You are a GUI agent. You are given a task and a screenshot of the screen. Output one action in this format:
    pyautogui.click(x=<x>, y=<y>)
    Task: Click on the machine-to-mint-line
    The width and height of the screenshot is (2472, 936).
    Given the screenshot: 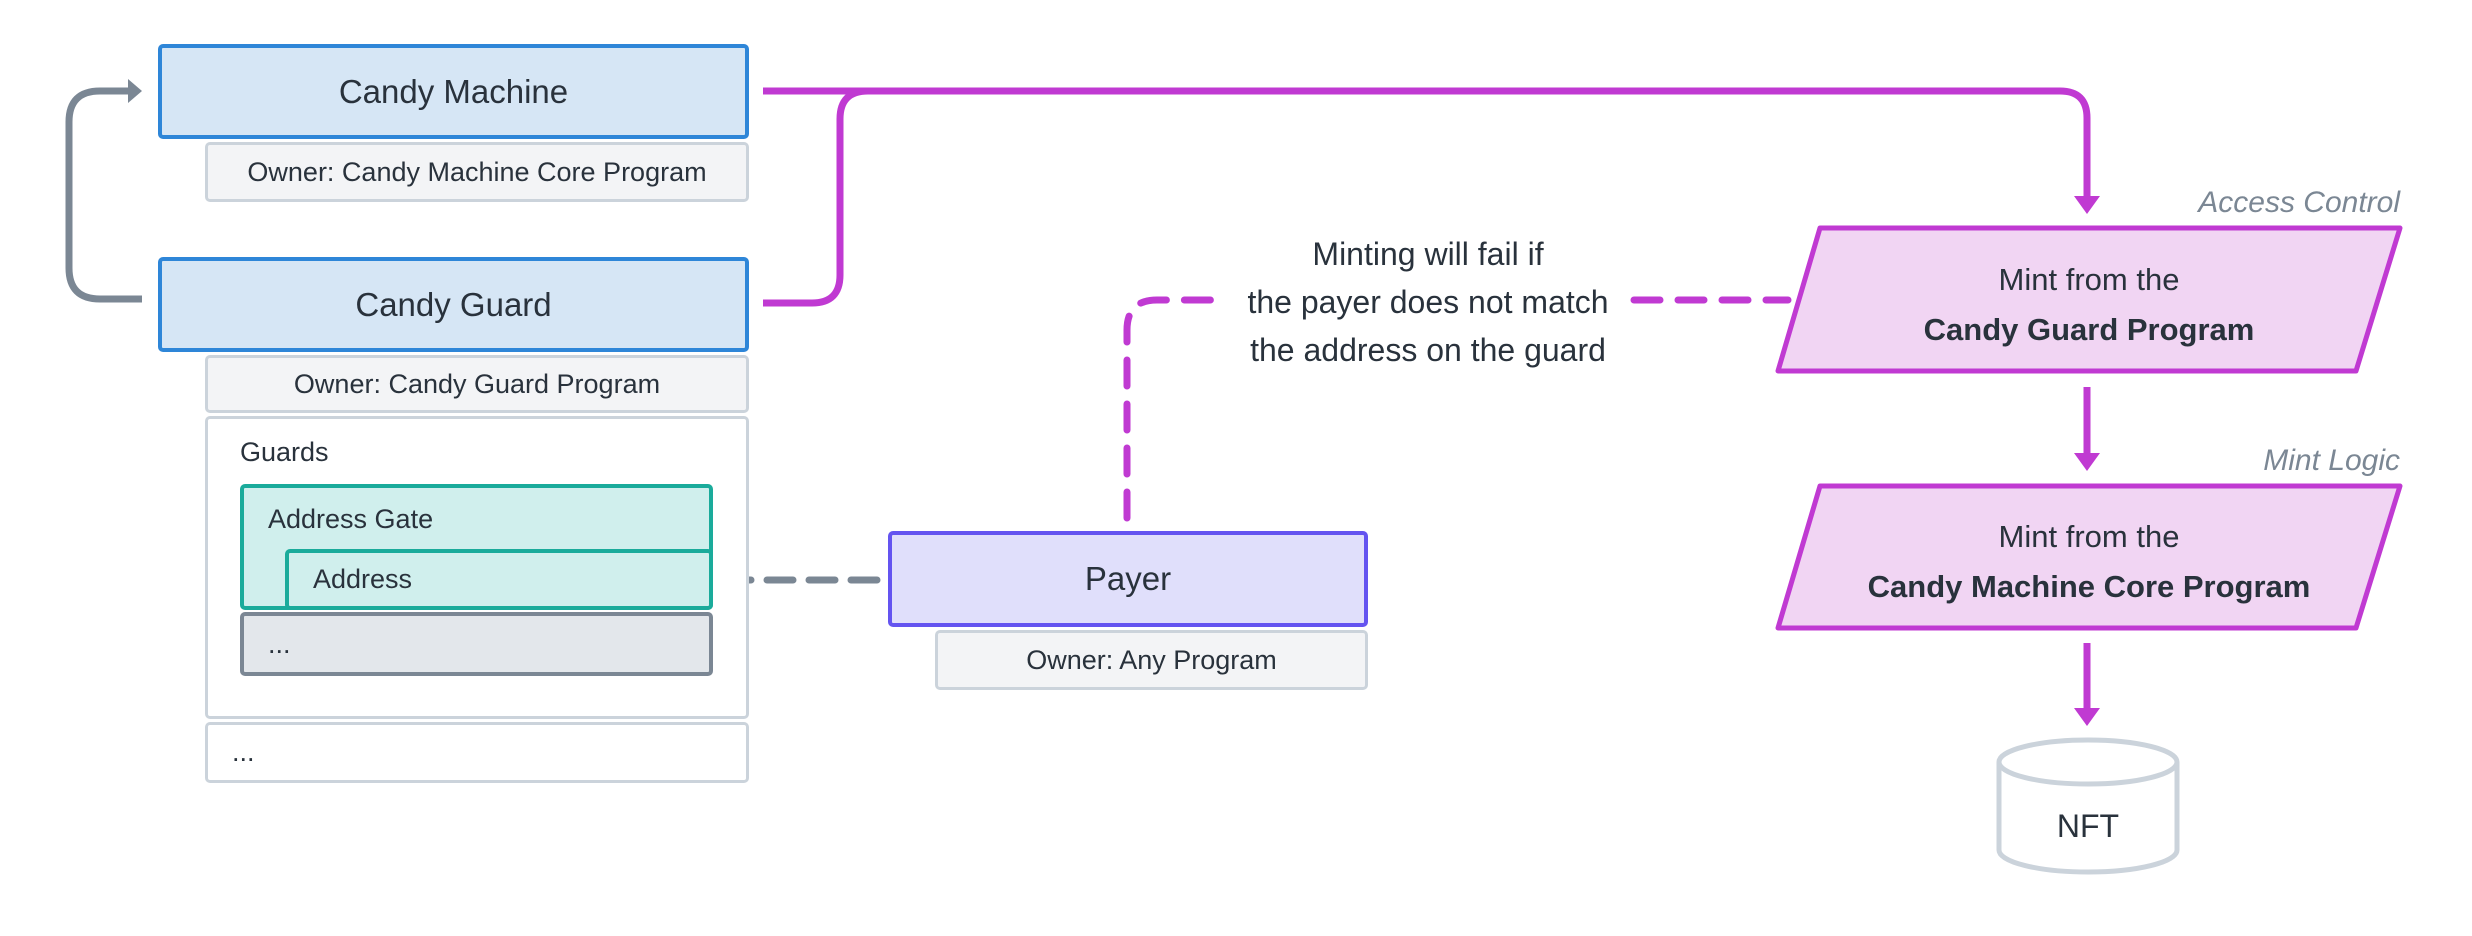 What is the action you would take?
    pyautogui.click(x=1427, y=142)
    